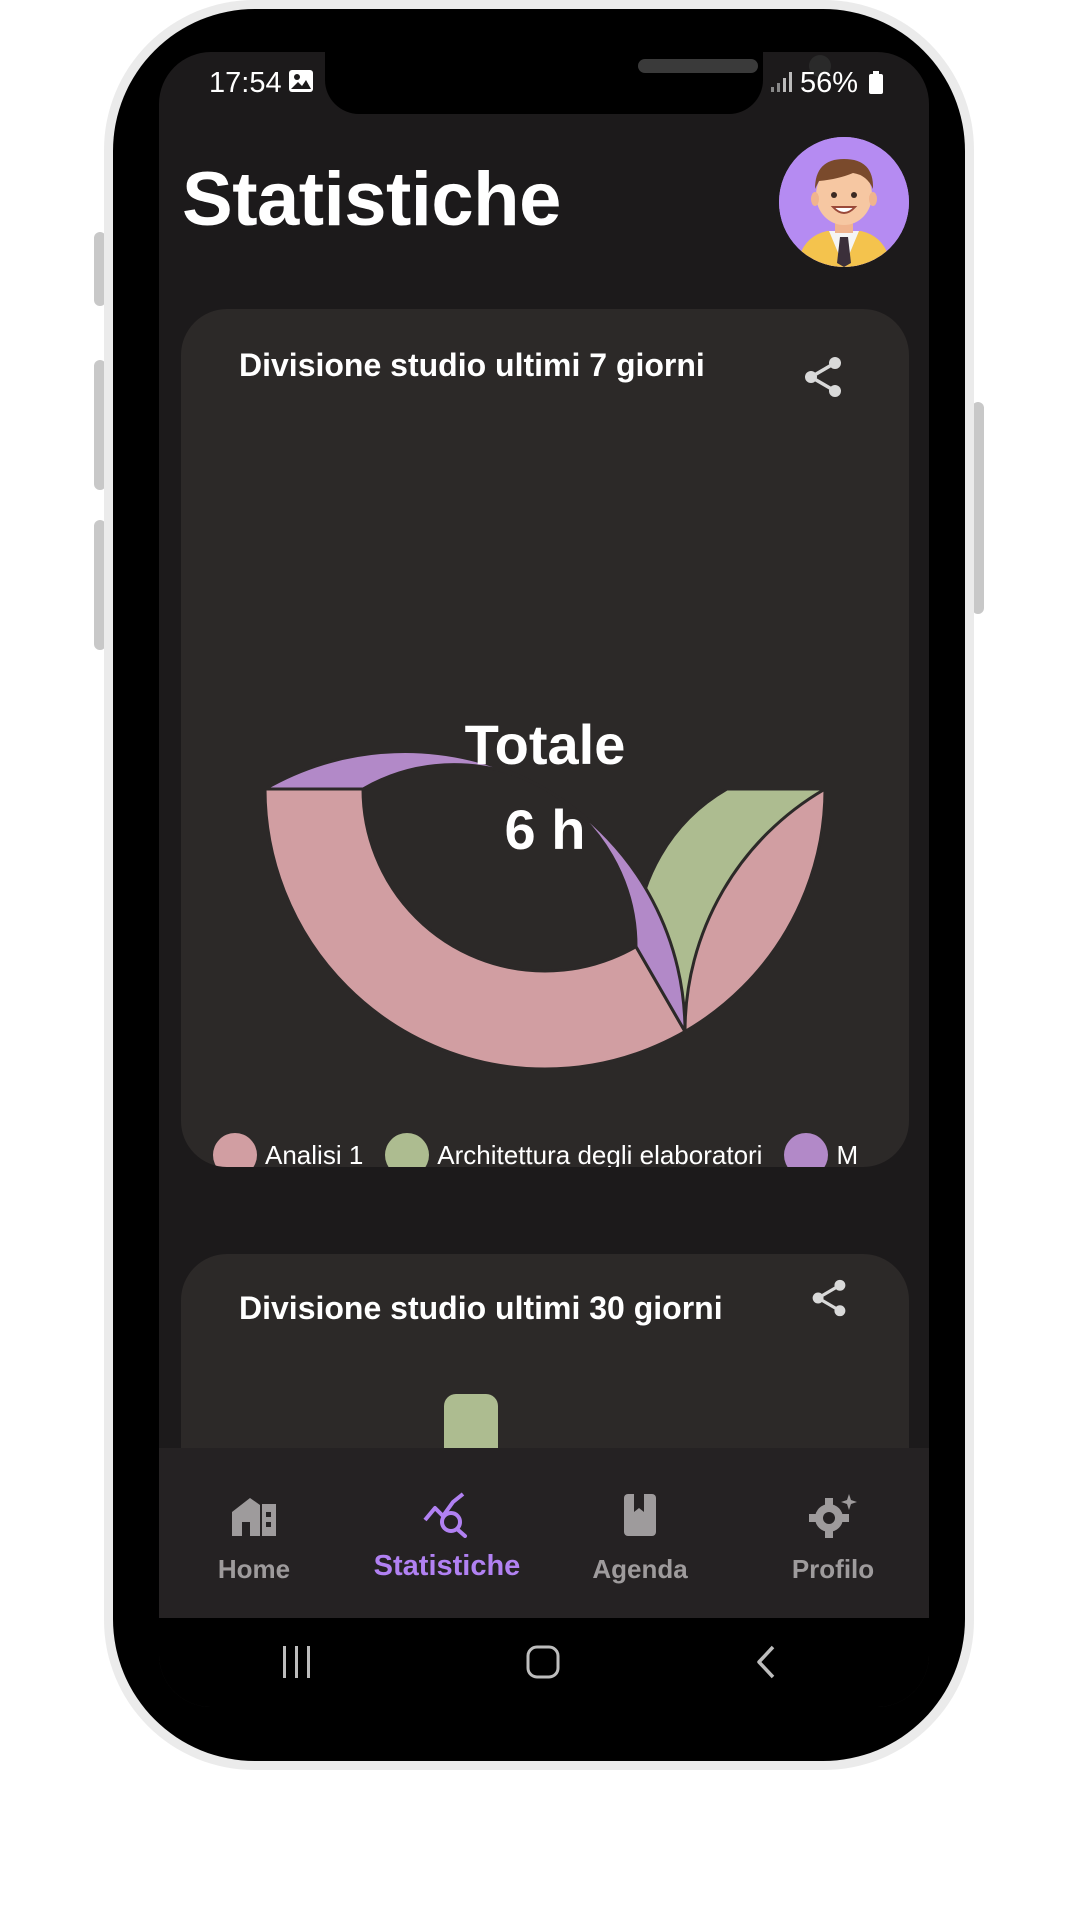 The image size is (1080, 1920). What do you see at coordinates (544, 1533) in the screenshot?
I see `bottom-nav: Home Statistiche Agenda Profilo` at bounding box center [544, 1533].